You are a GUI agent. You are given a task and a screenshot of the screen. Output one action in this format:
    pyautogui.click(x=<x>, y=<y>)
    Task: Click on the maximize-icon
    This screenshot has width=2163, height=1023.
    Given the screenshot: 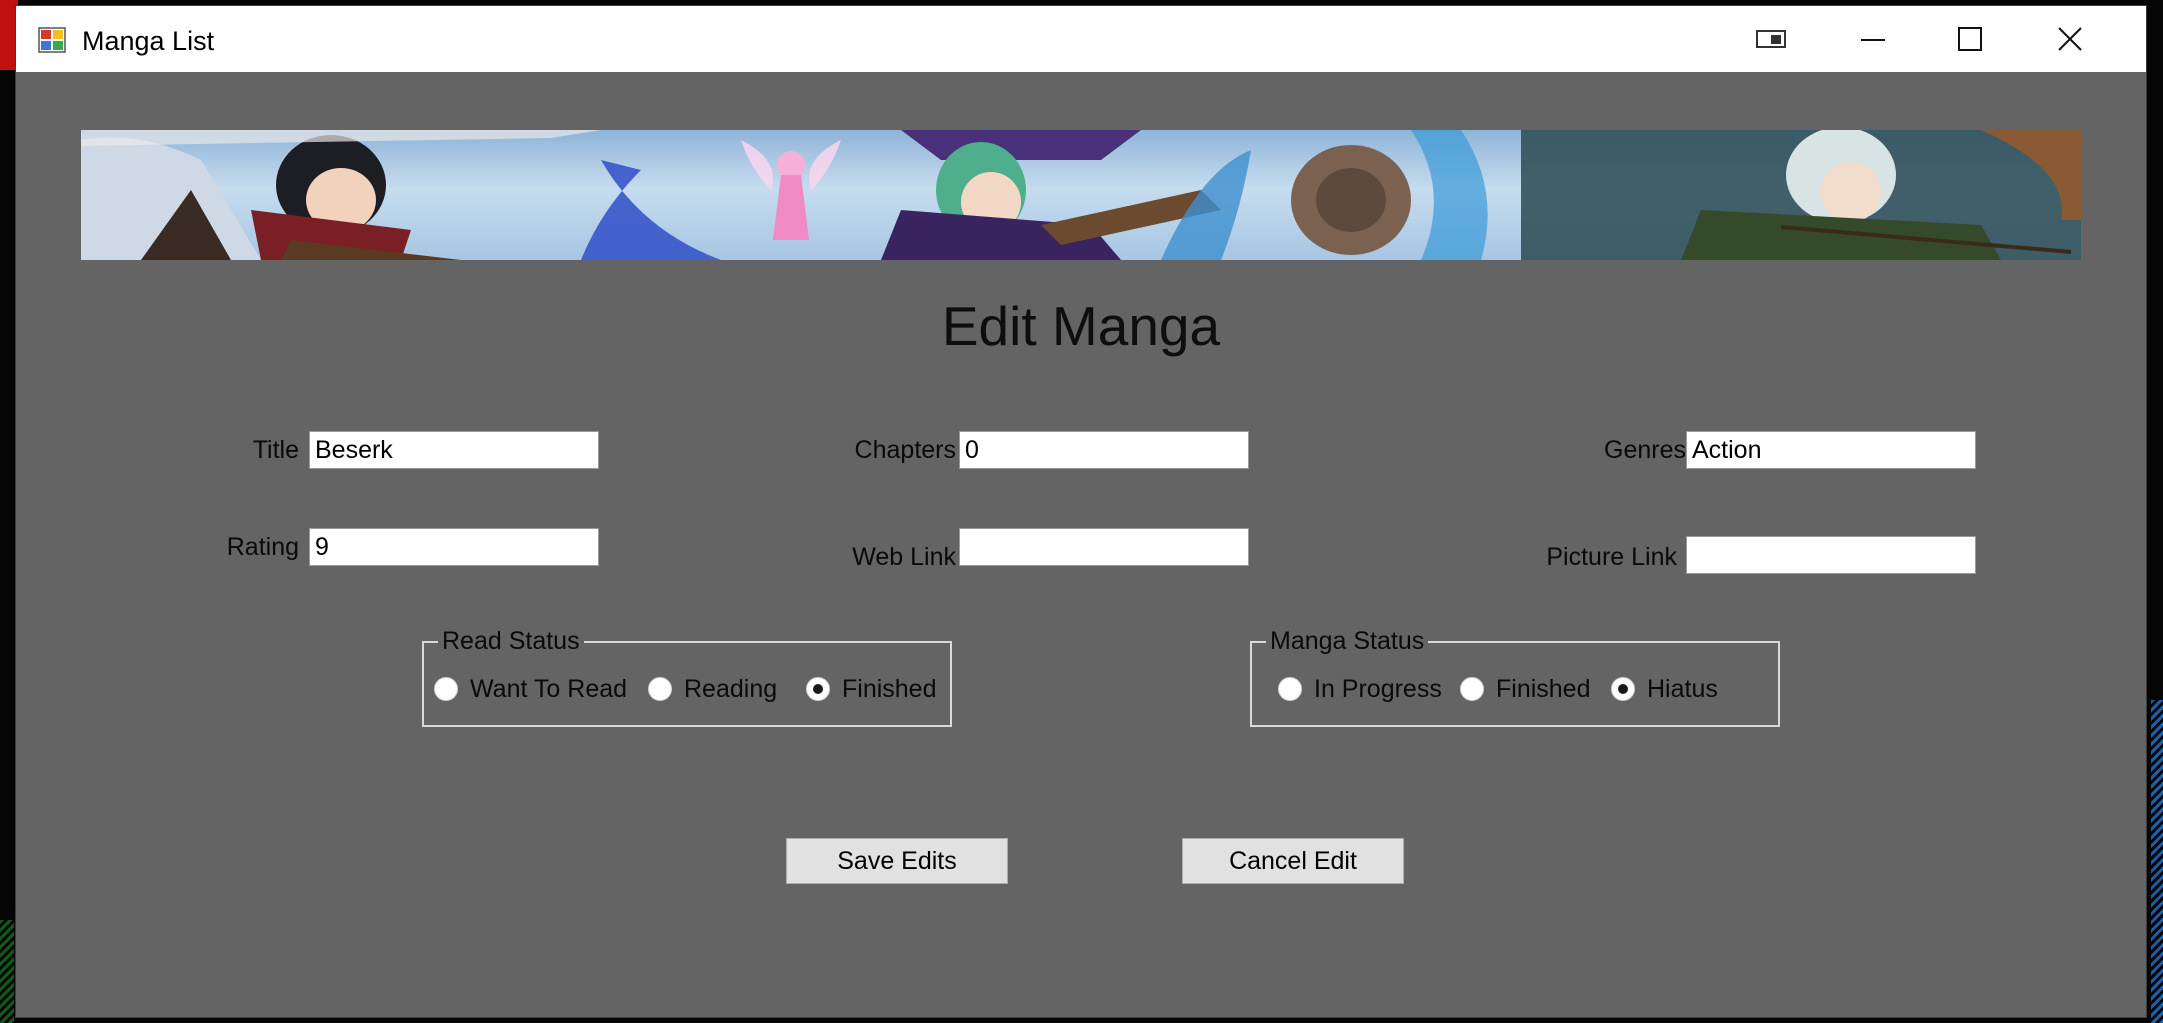 What is the action you would take?
    pyautogui.click(x=1970, y=39)
    